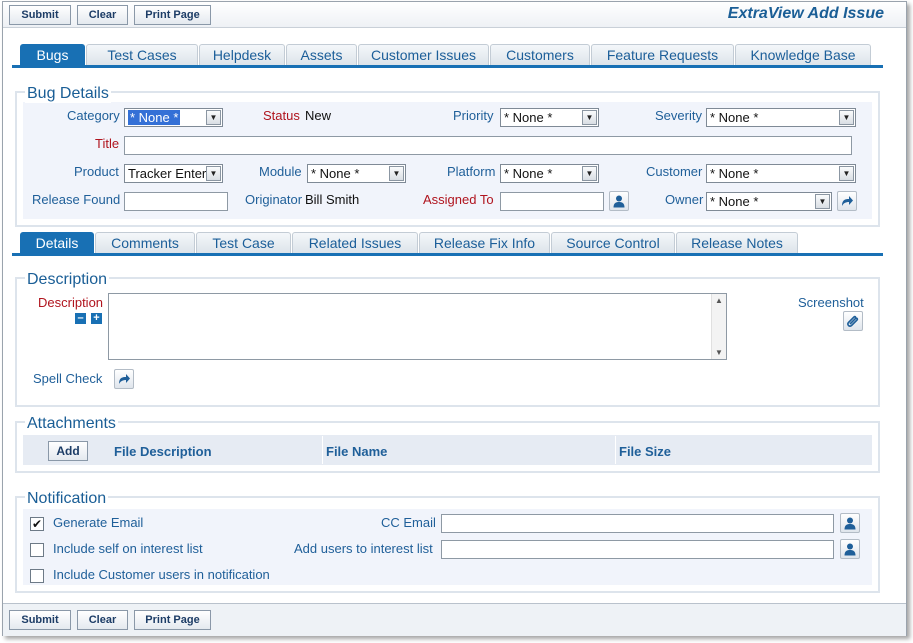 The image size is (913, 643). What do you see at coordinates (71, 424) in the screenshot?
I see `attachments-legend: Attachments` at bounding box center [71, 424].